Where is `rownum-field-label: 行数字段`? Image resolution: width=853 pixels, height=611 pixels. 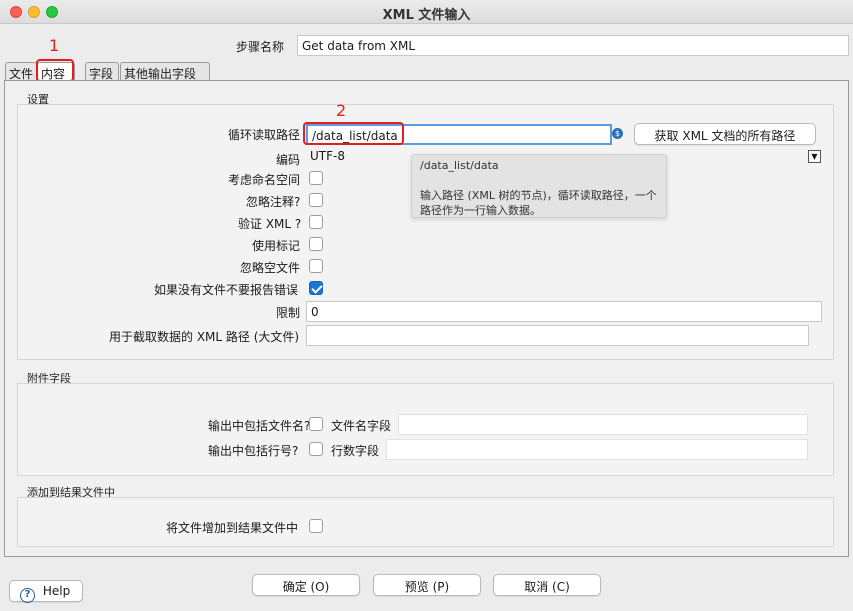 rownum-field-label: 行数字段 is located at coordinates (355, 451).